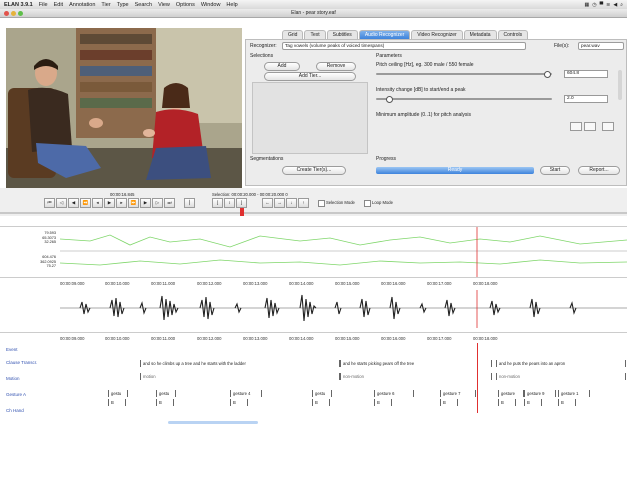 The height and width of the screenshot is (487, 627). I want to click on pitch-ceiling-knob, so click(547, 74).